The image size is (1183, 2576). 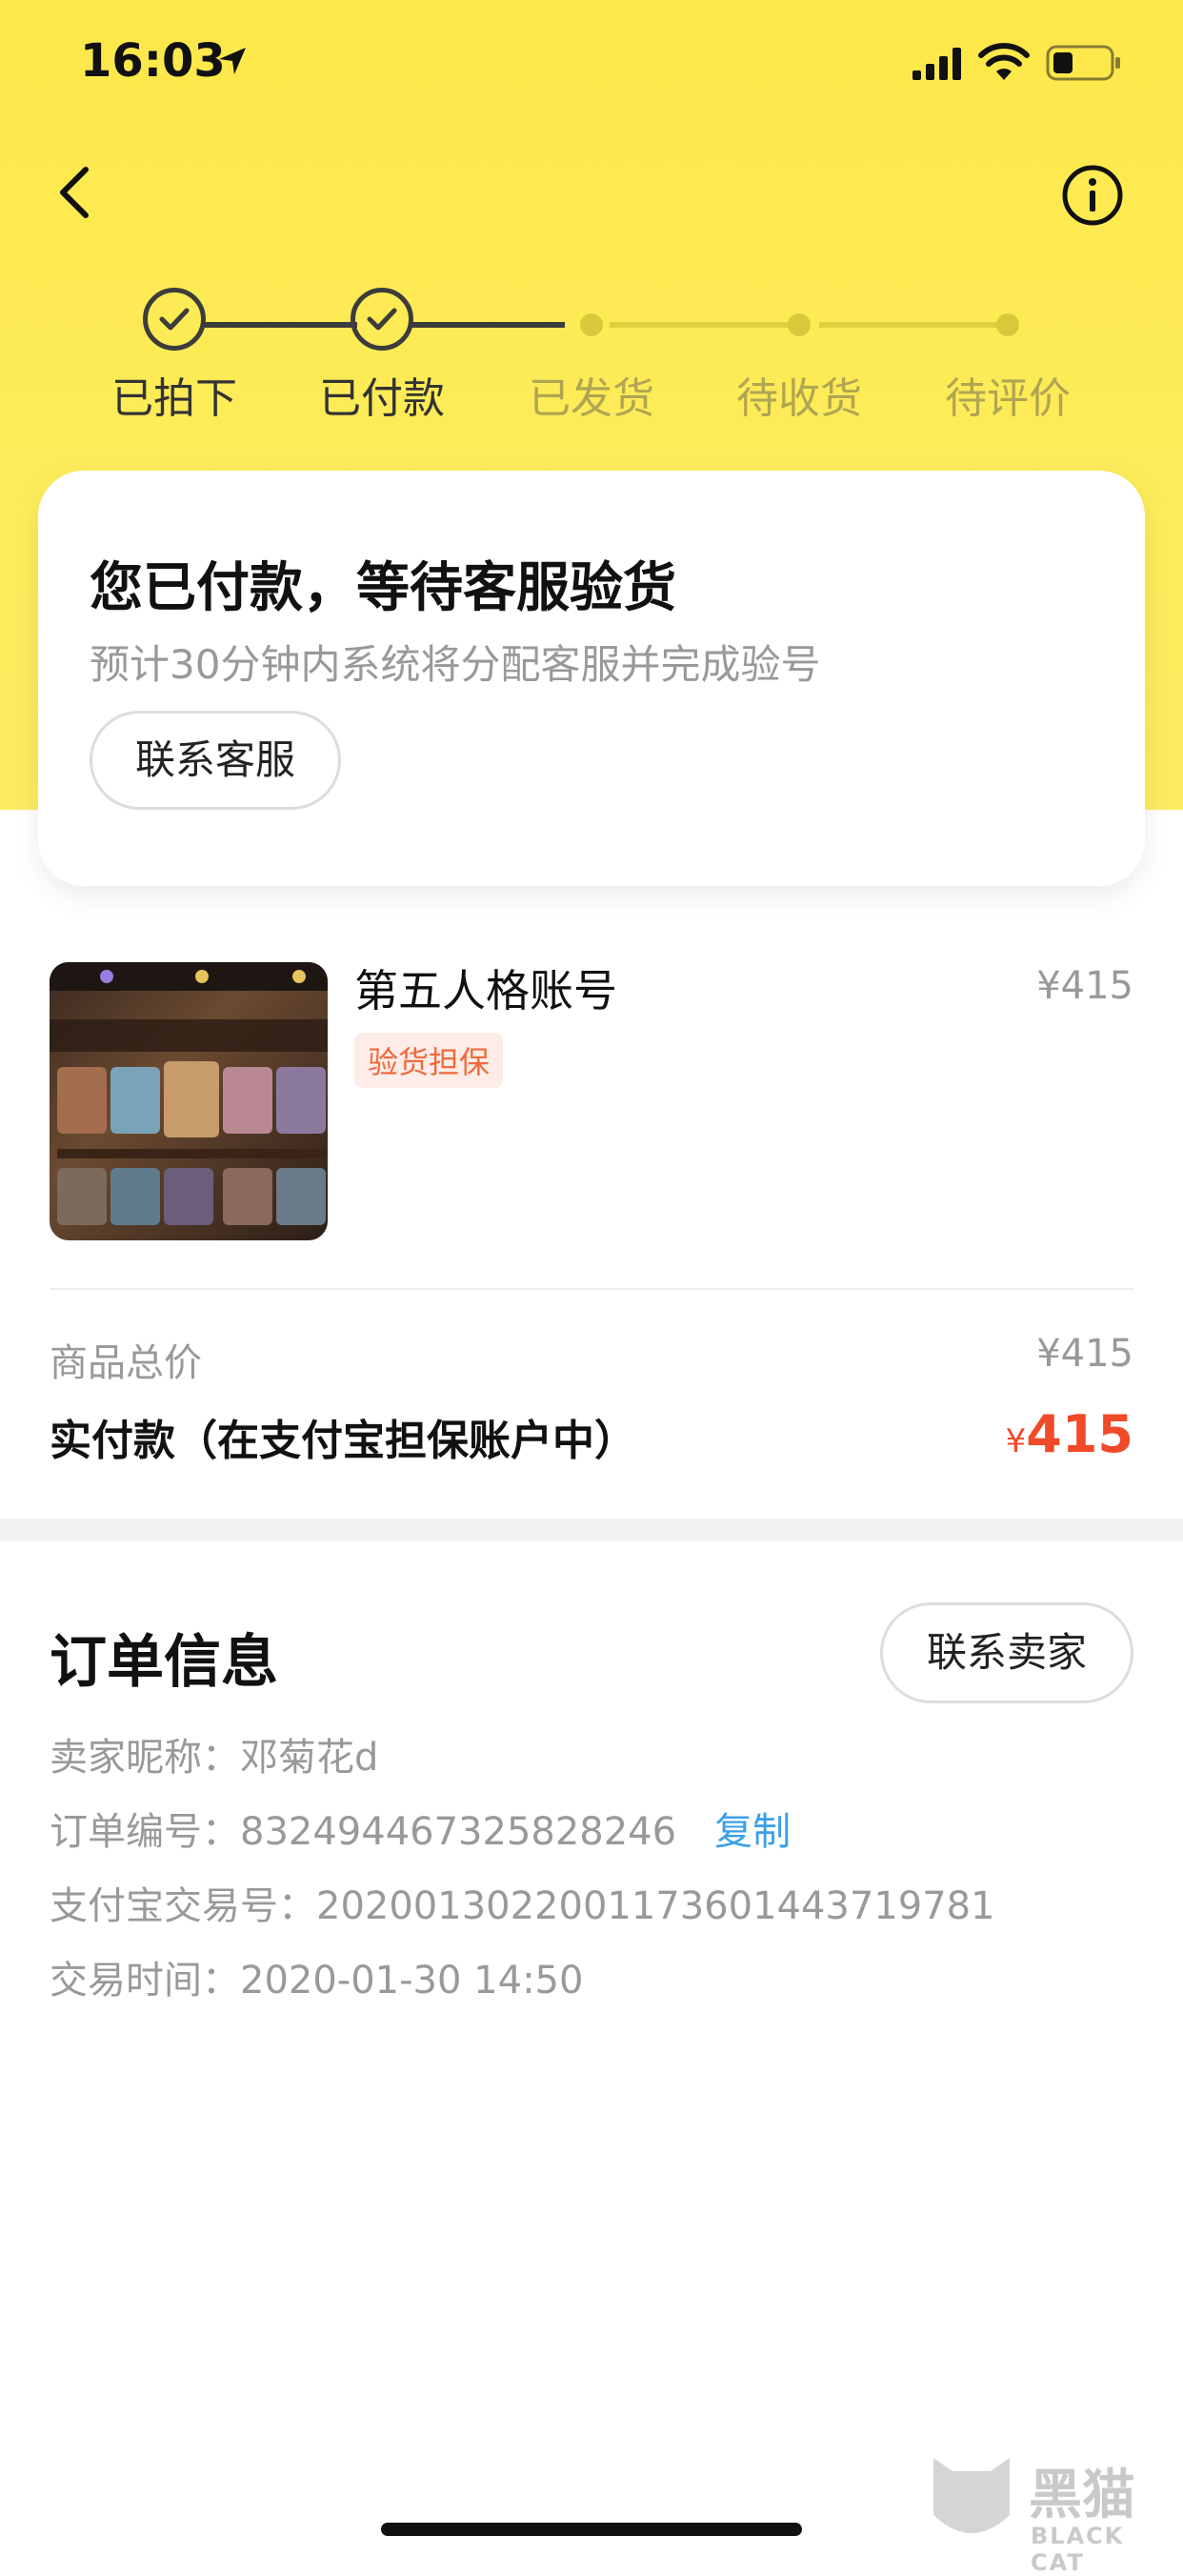 I want to click on status-subtitle: 预计30分钟内系统将分配客服并完成验号, so click(x=456, y=665).